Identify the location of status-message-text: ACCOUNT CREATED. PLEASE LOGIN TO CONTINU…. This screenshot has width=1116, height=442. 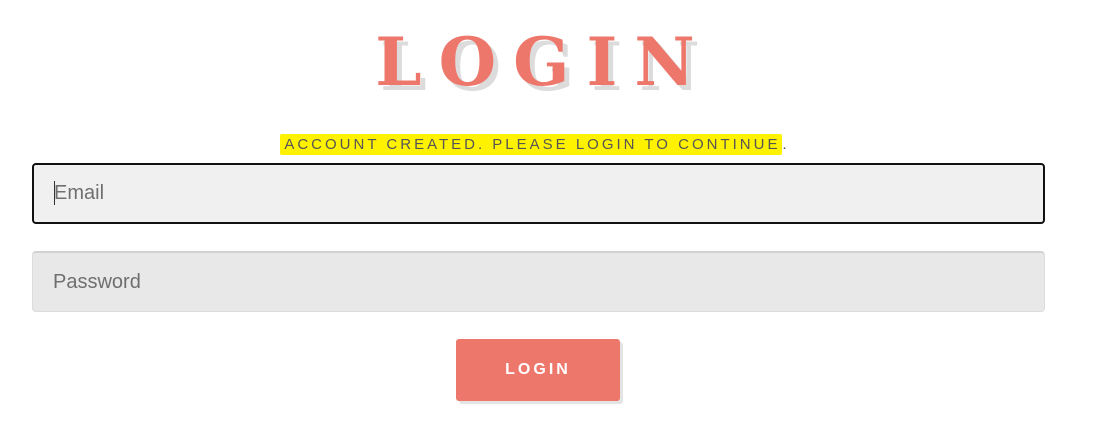
(531, 144).